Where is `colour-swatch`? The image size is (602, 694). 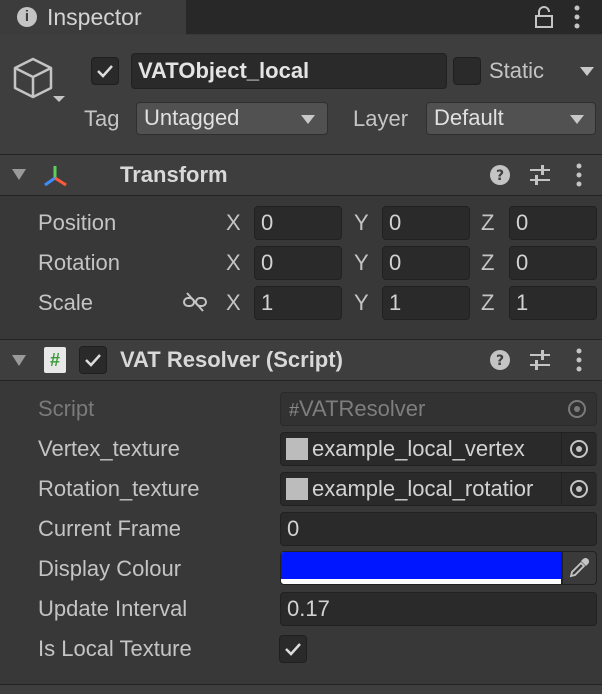 colour-swatch is located at coordinates (421, 565).